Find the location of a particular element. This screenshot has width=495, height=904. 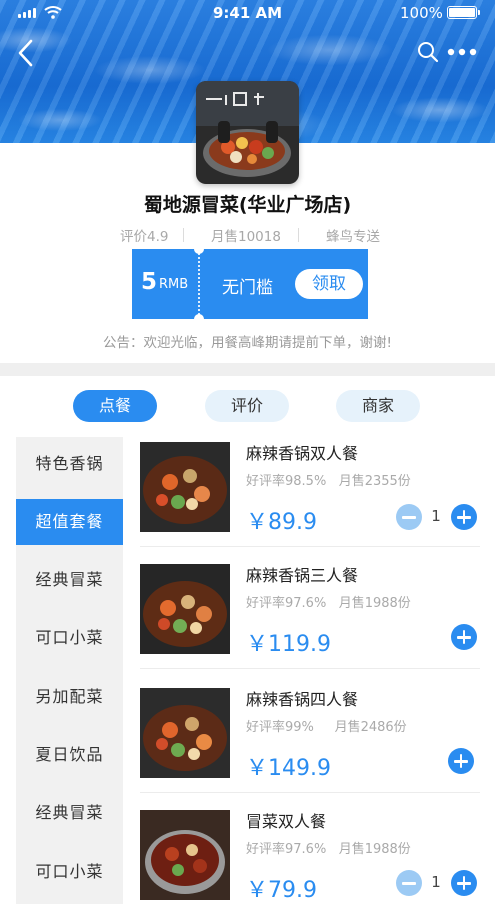

tab-merchant: 商家 is located at coordinates (378, 406).